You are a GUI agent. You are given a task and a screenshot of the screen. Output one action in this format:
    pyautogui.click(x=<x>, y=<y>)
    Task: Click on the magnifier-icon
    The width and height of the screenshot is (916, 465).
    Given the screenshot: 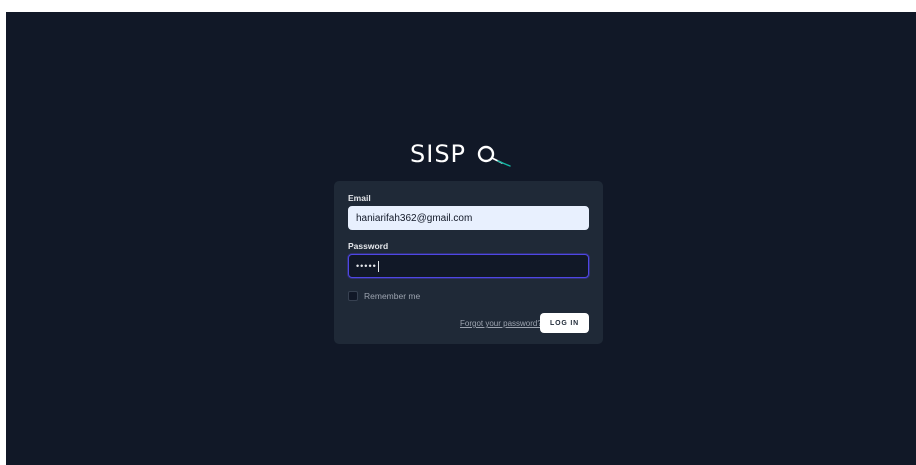 What is the action you would take?
    pyautogui.click(x=494, y=156)
    